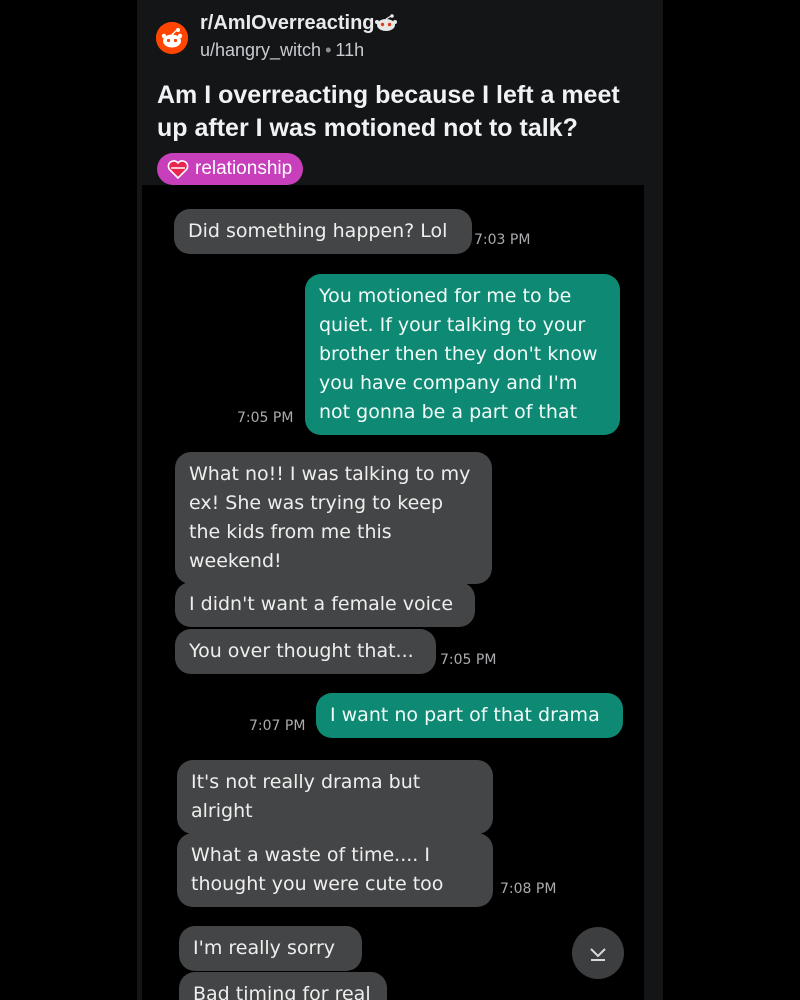 This screenshot has height=1000, width=800. I want to click on post-flair: relationship, so click(230, 169).